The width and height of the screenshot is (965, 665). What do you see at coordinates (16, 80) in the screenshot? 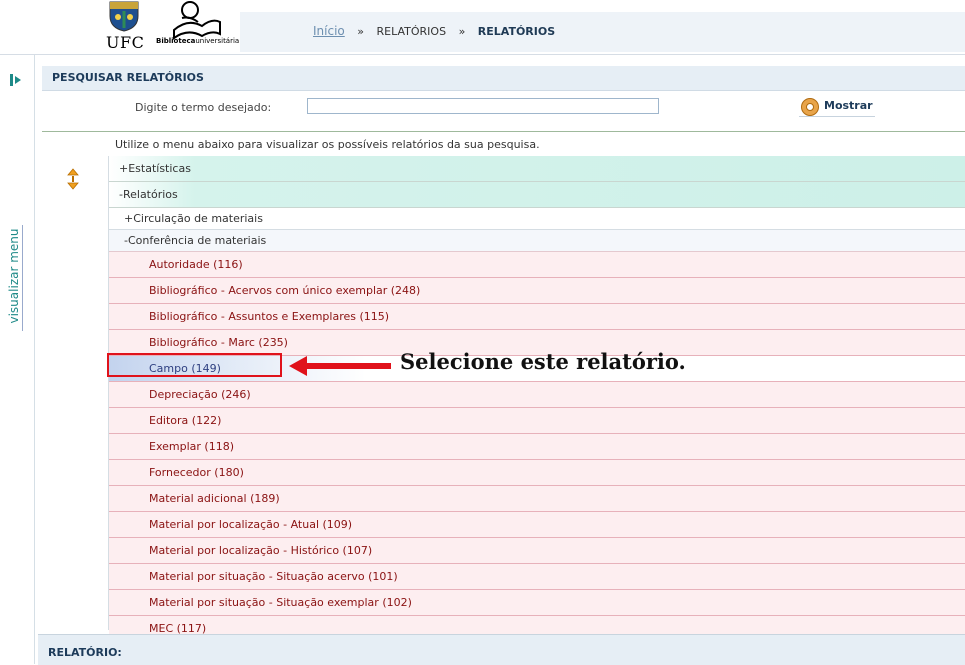
I see `show-menu-icon` at bounding box center [16, 80].